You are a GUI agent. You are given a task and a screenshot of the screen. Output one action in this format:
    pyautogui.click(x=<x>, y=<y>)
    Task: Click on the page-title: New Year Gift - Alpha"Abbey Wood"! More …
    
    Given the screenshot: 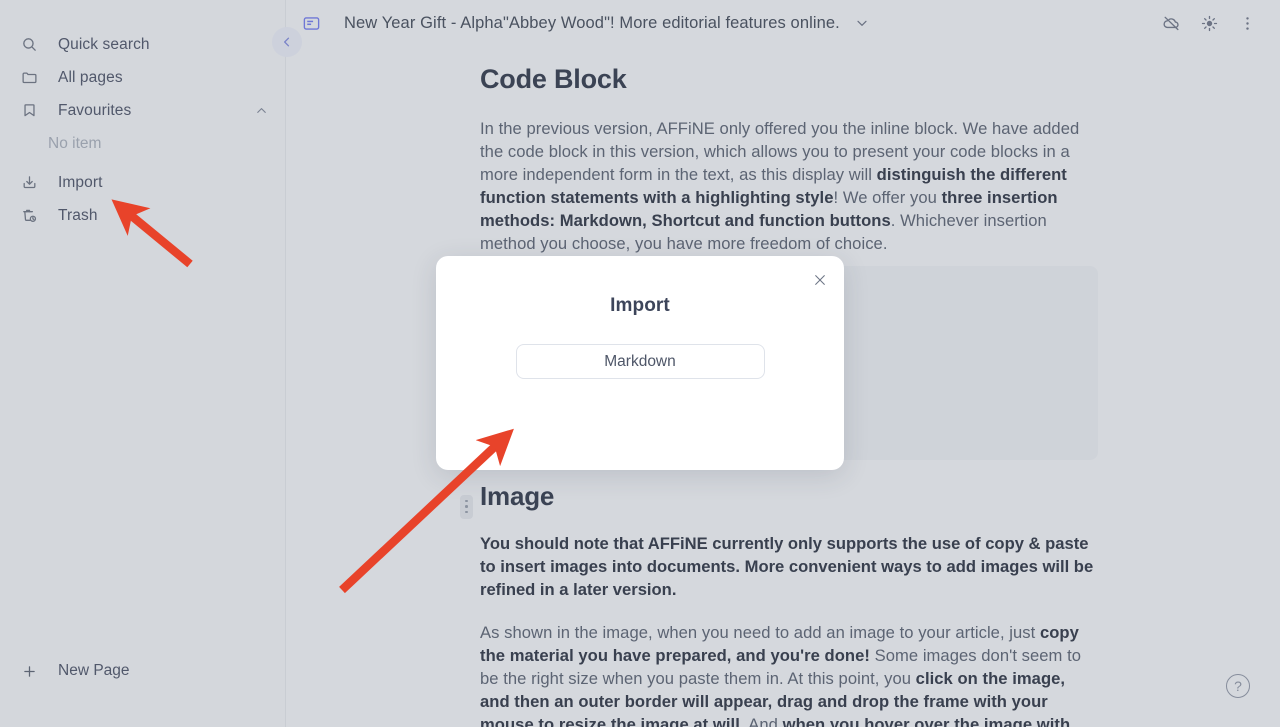 What is the action you would take?
    pyautogui.click(x=592, y=23)
    